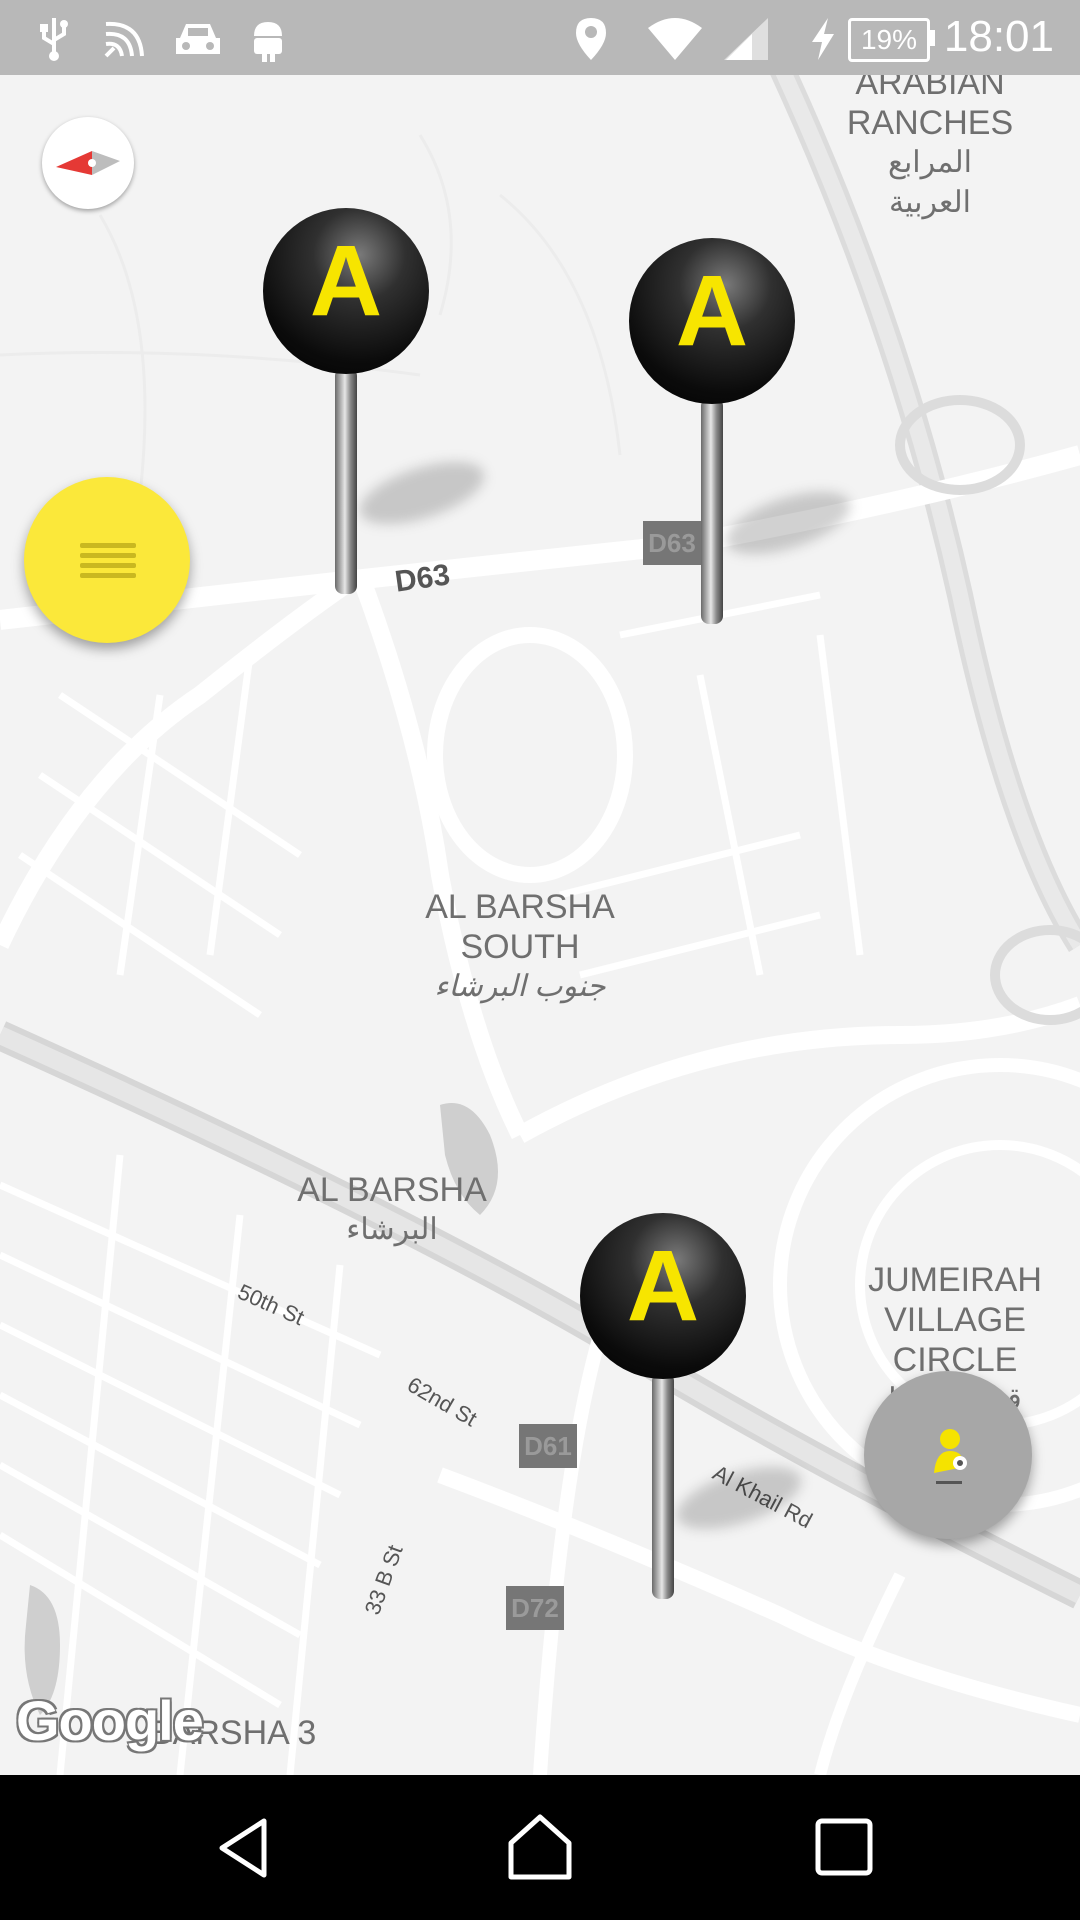  I want to click on clock: 18:01, so click(998, 36).